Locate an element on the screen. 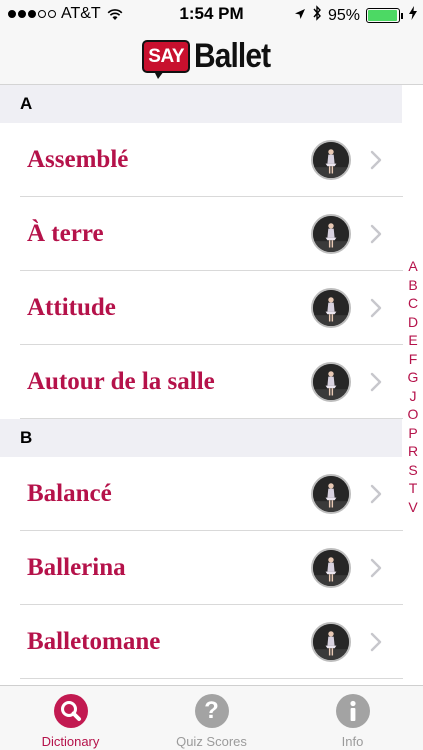  status-right: 95% is located at coordinates (355, 15).